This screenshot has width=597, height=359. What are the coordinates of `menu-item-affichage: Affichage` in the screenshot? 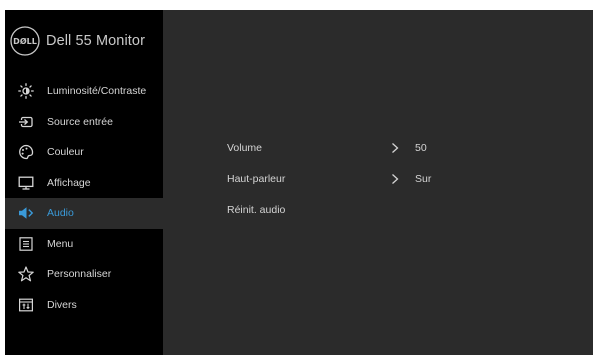 It's located at (84, 183).